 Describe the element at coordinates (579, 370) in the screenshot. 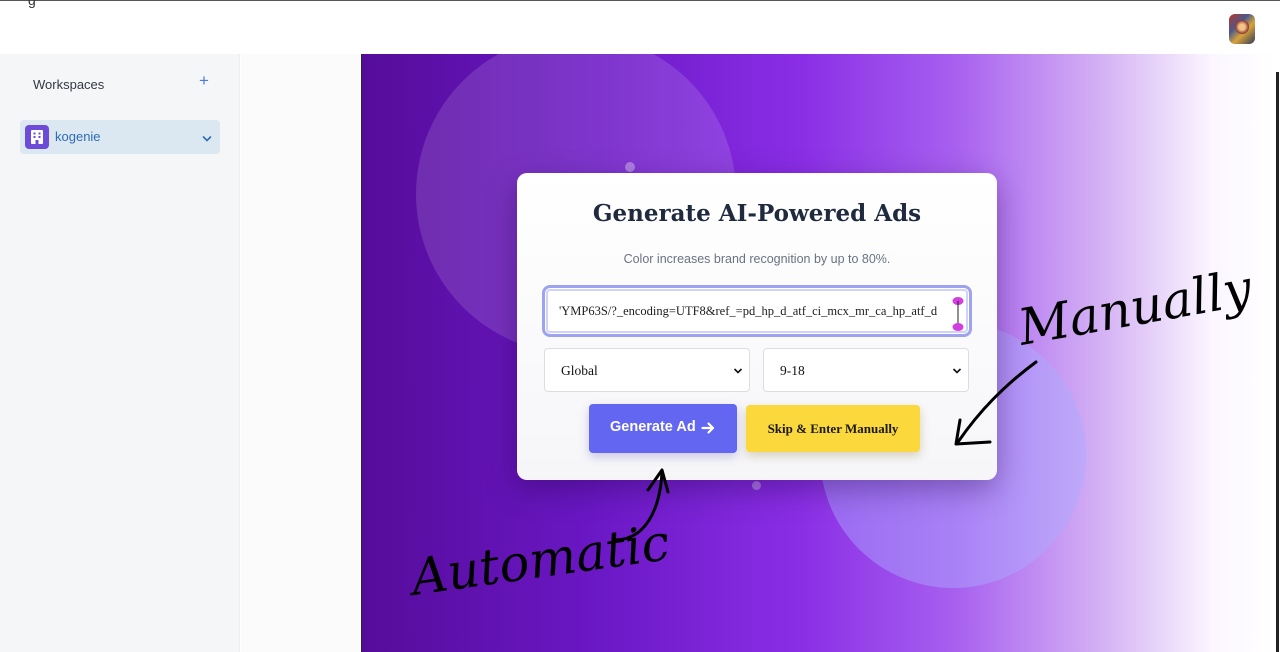

I see `region-select-value: Global` at that location.